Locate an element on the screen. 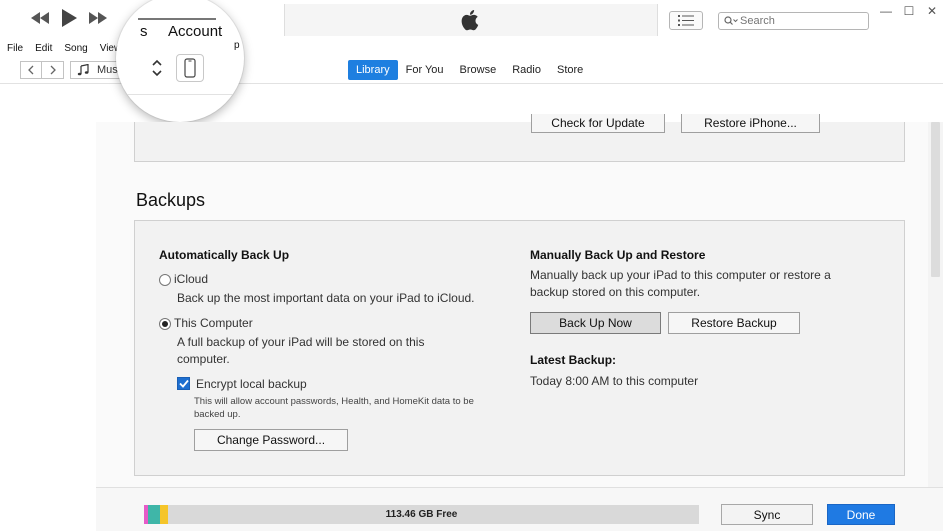  play-icon is located at coordinates (69, 18).